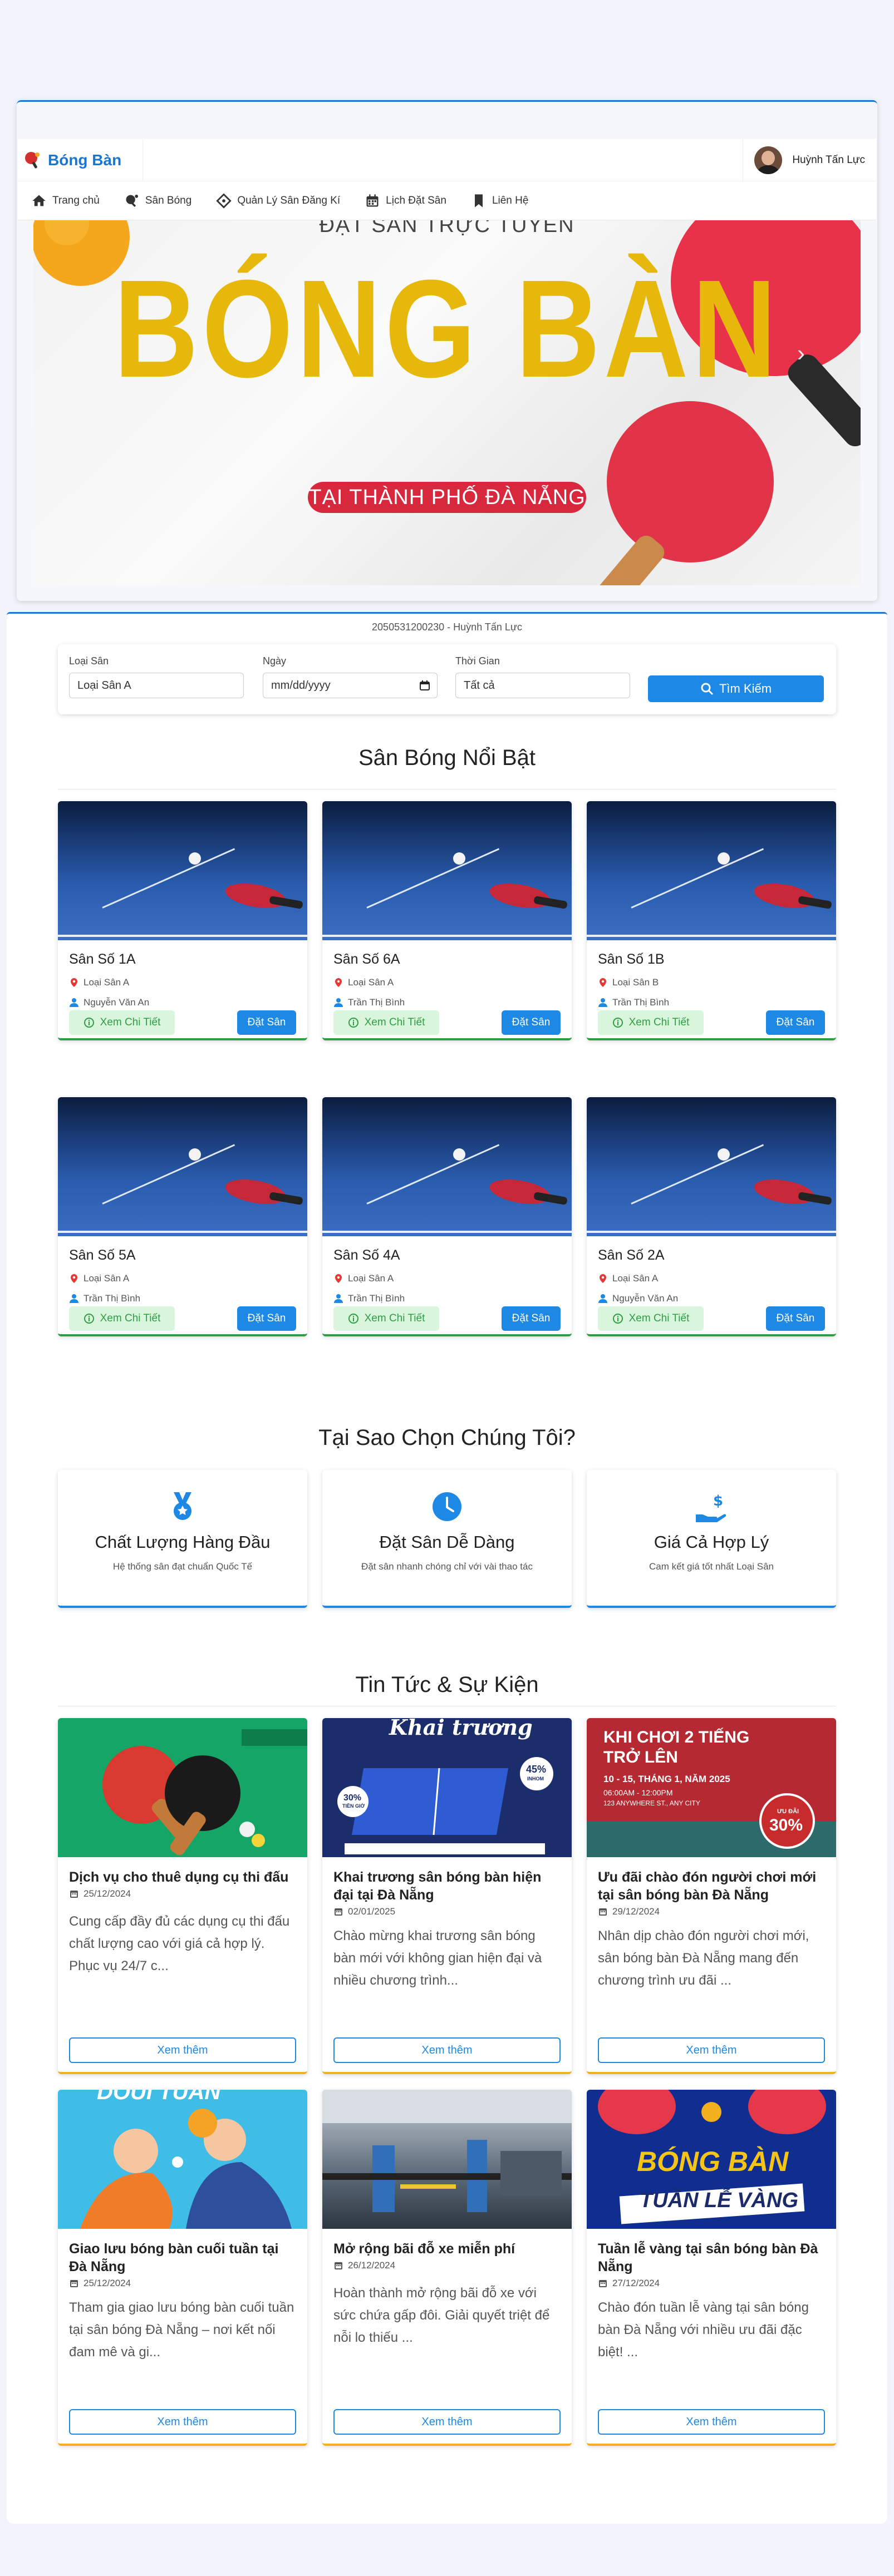 The width and height of the screenshot is (894, 2576). Describe the element at coordinates (447, 328) in the screenshot. I see `banner-title: BÓNG BÀN` at that location.